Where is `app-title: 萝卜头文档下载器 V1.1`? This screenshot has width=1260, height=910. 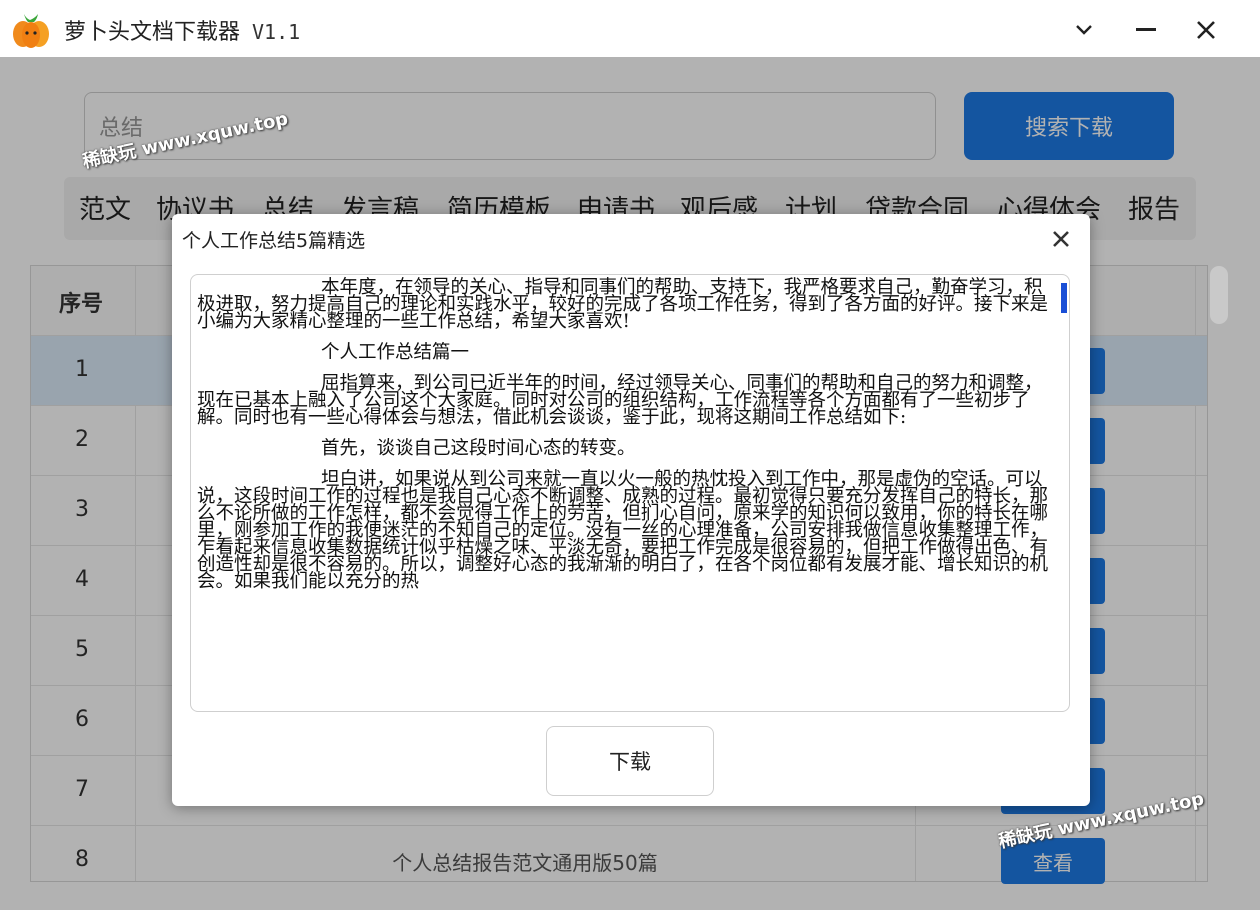 app-title: 萝卜头文档下载器 V1.1 is located at coordinates (182, 30).